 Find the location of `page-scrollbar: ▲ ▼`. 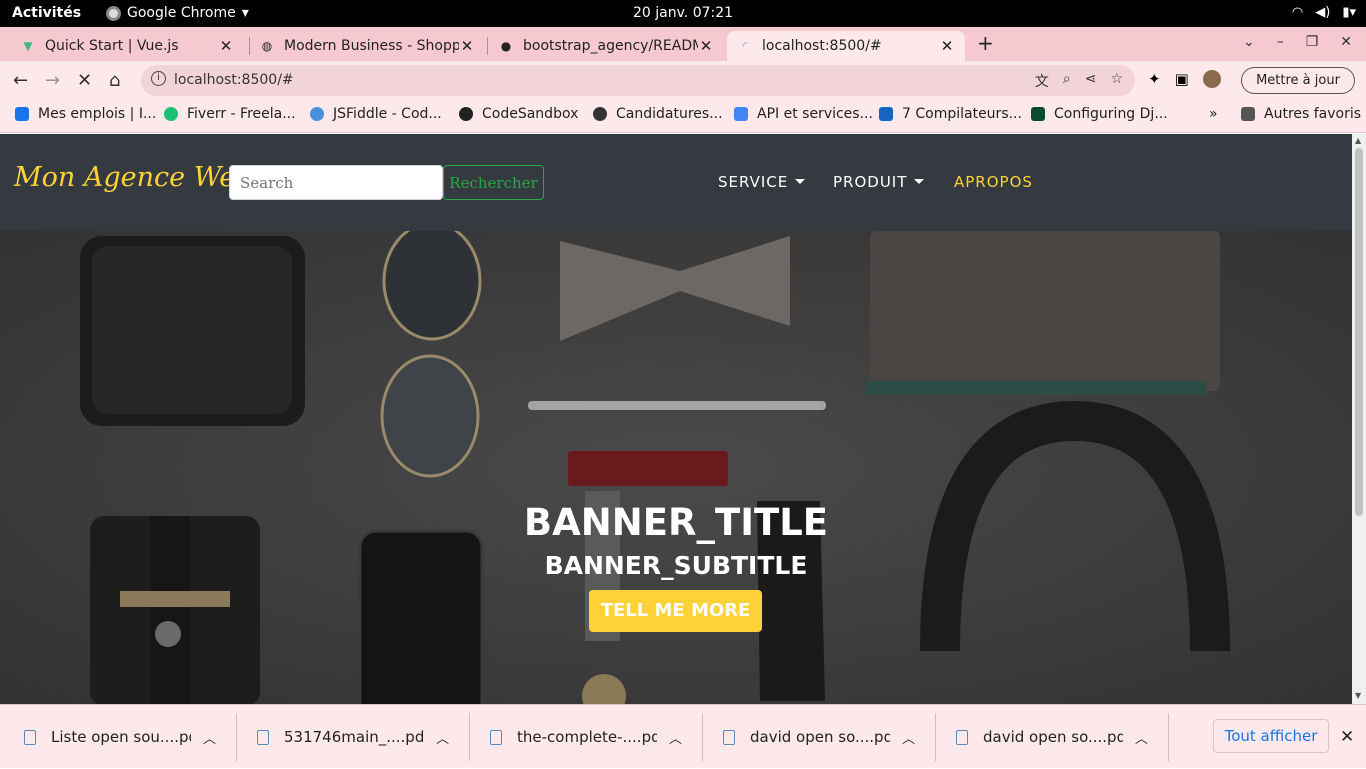

page-scrollbar: ▲ ▼ is located at coordinates (1359, 419).